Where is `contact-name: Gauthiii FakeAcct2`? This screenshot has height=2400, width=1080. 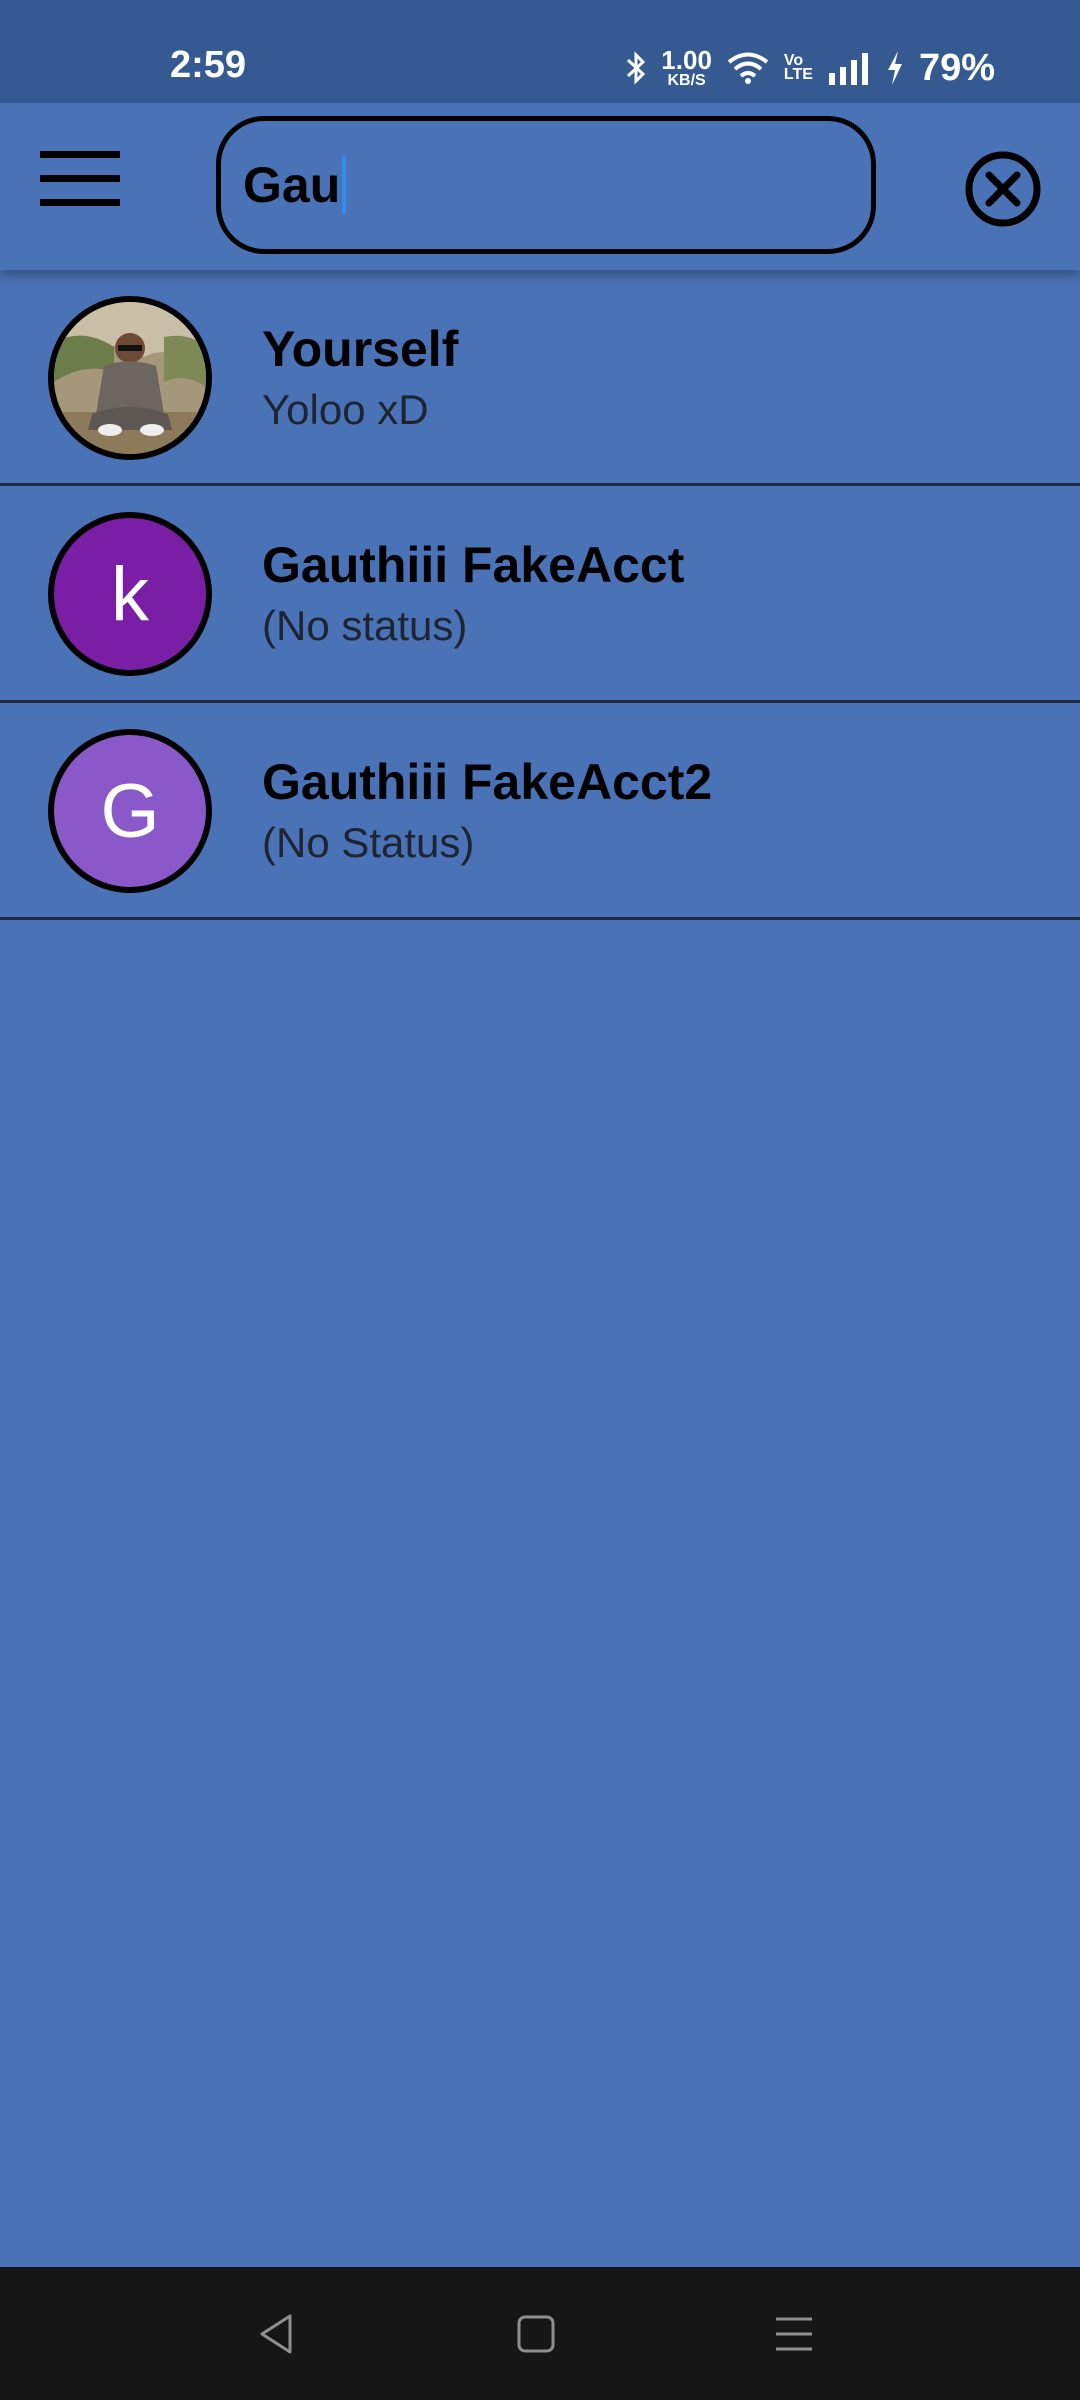
contact-name: Gauthiii FakeAcct2 is located at coordinates (487, 782).